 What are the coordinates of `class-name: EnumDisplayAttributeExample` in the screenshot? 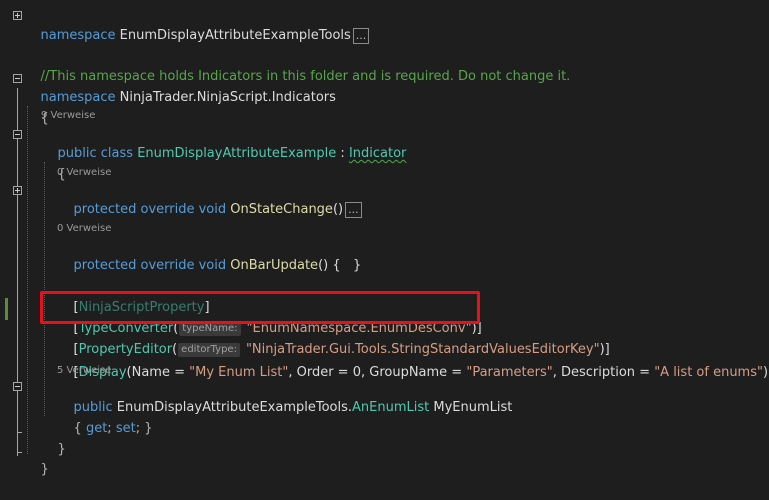 It's located at (235, 153).